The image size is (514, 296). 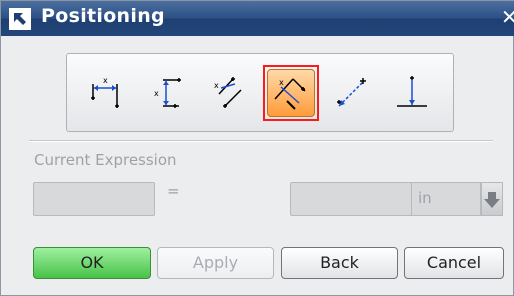 I want to click on parallel-dimension-button: x, so click(x=228, y=93).